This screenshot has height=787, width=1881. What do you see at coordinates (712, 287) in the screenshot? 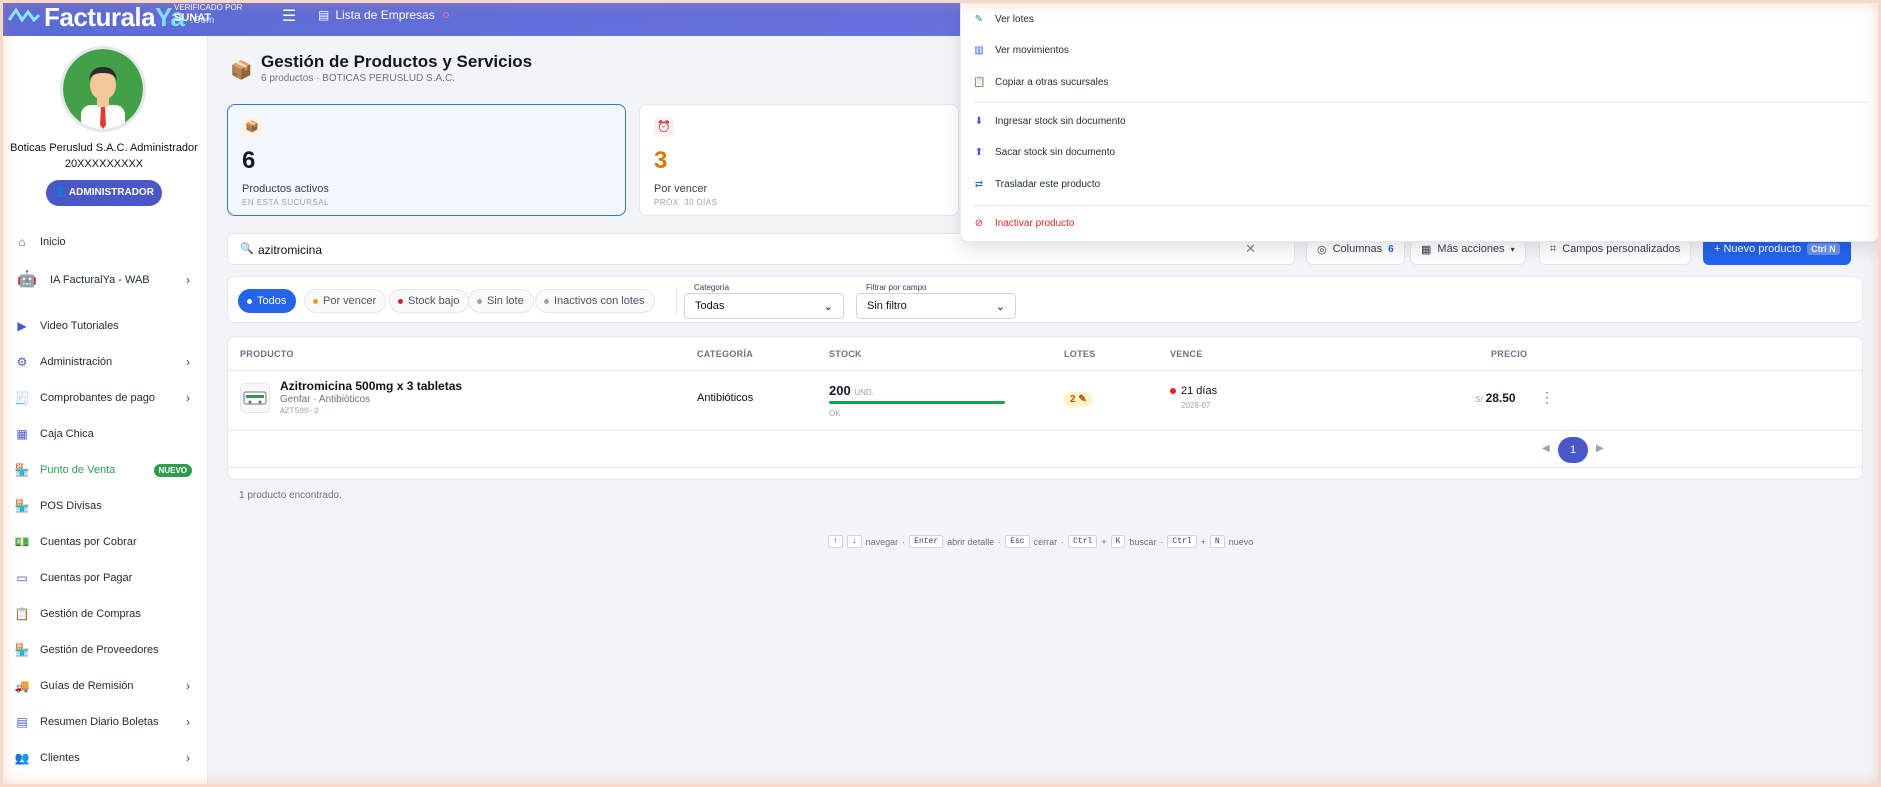
I see `category-caption: Categoría` at bounding box center [712, 287].